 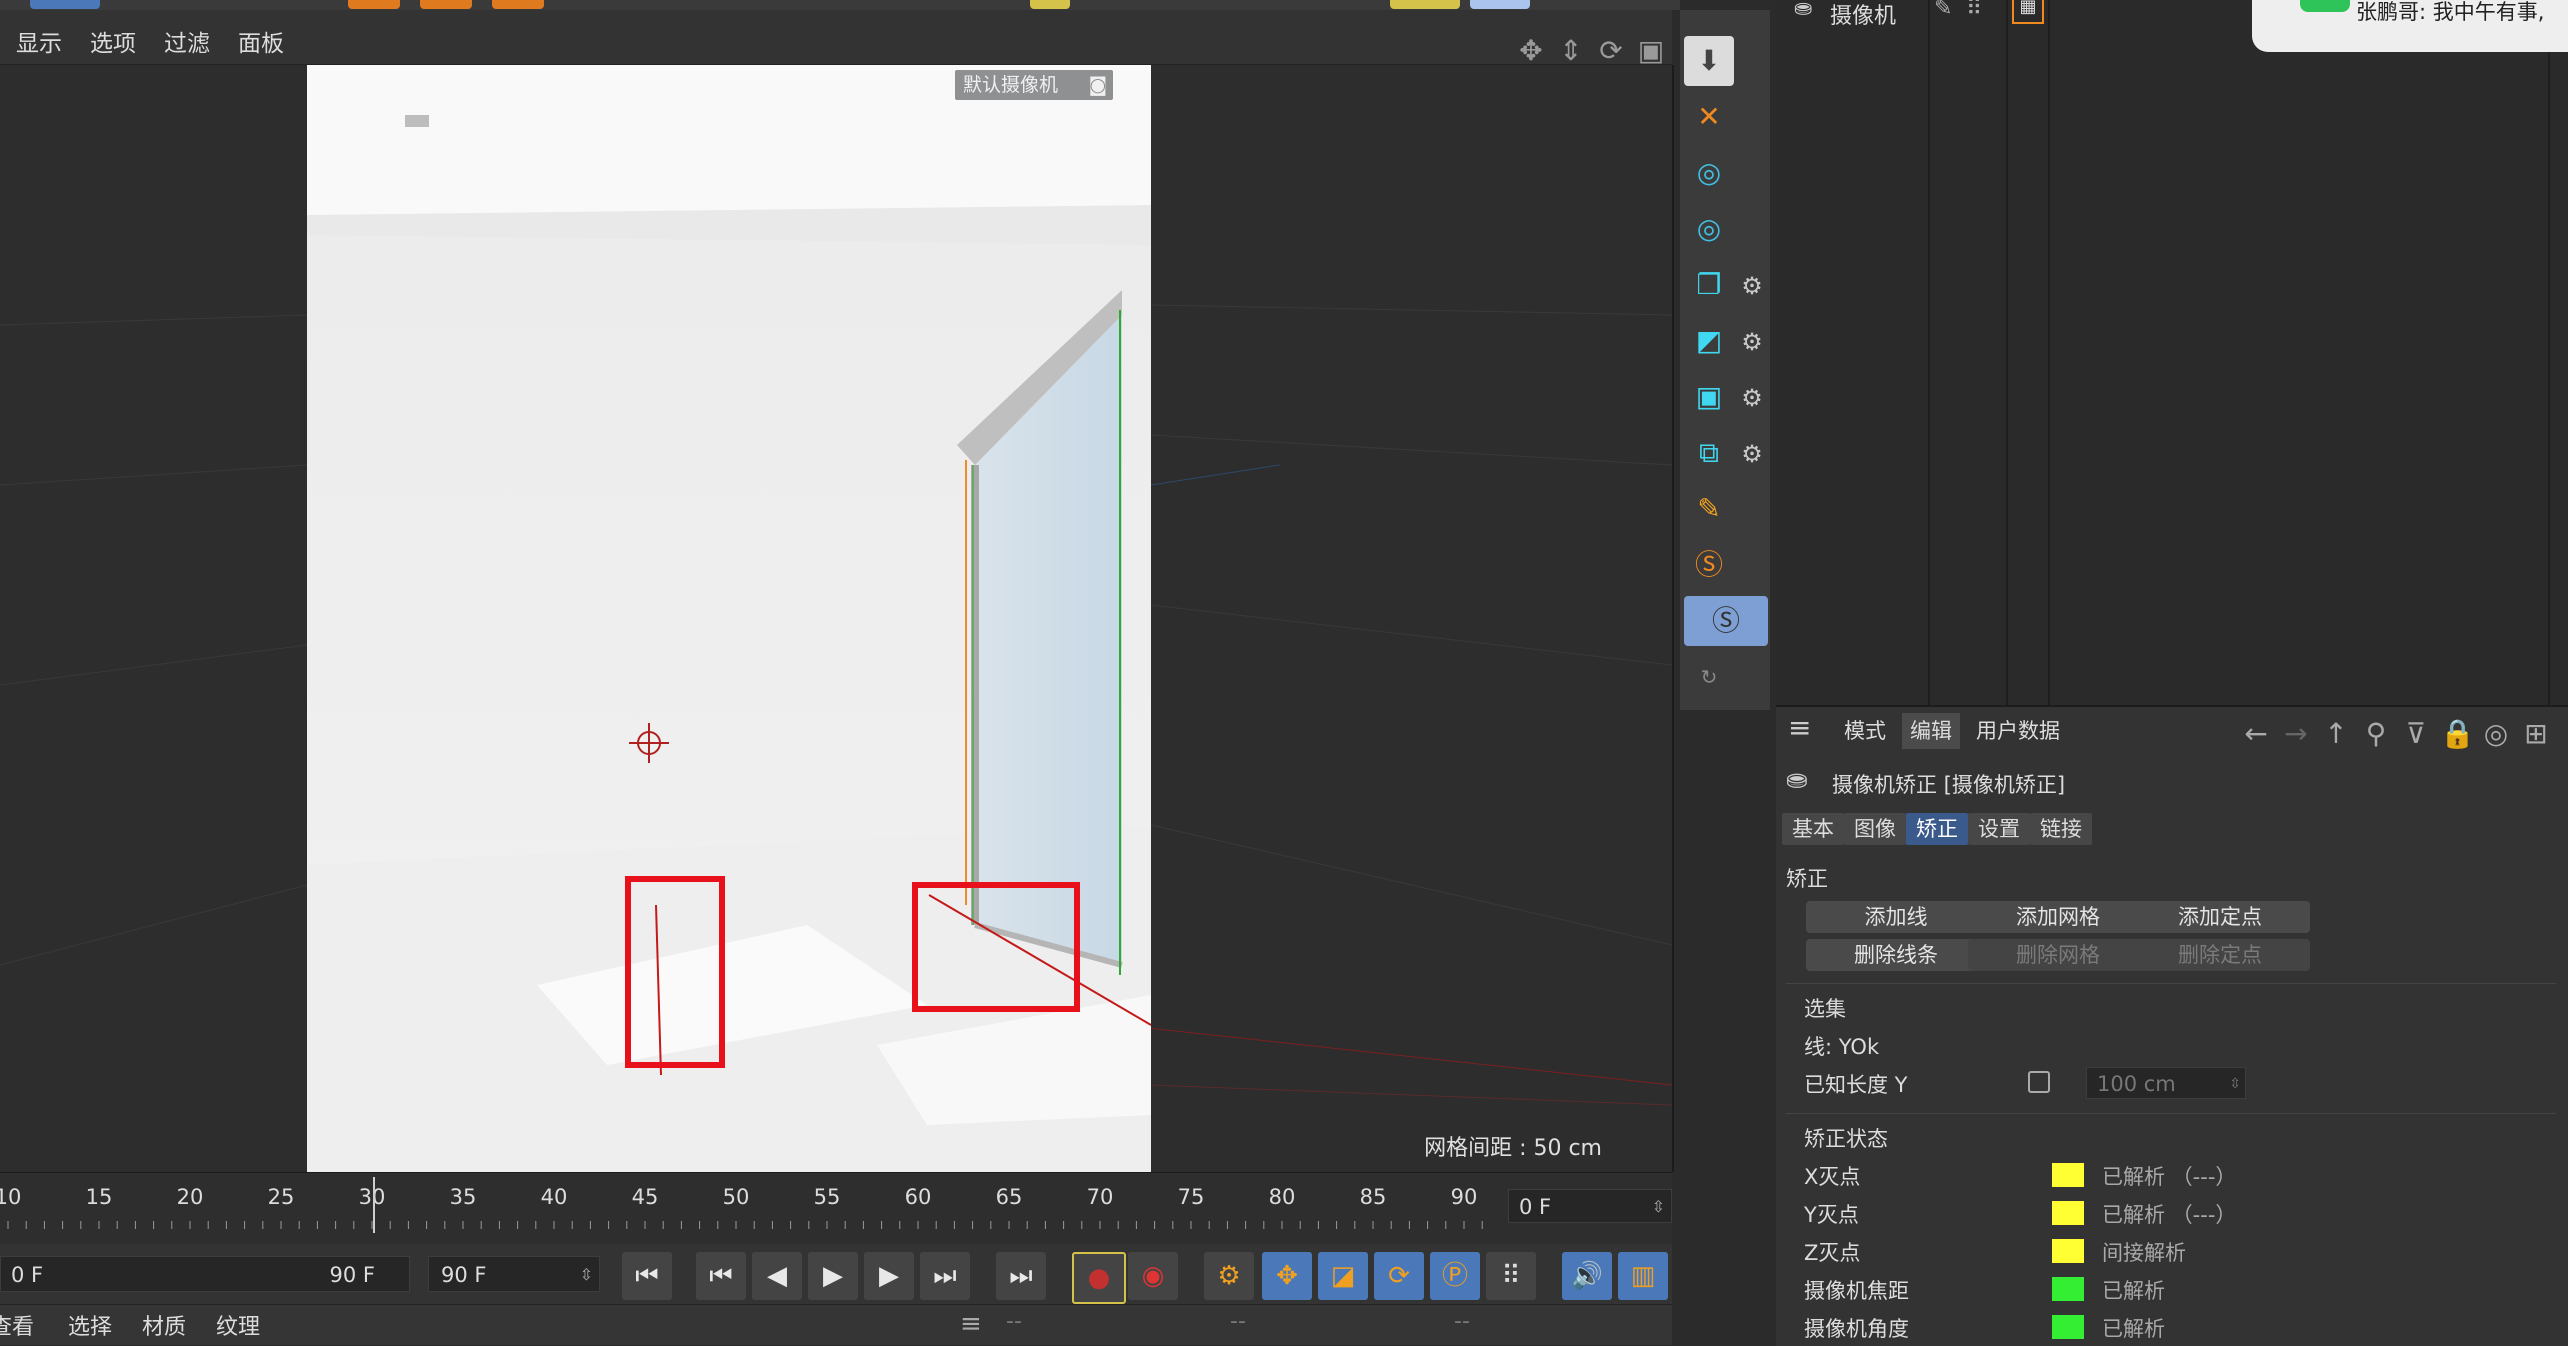 I want to click on current-frame-field: 0 F ⇳, so click(x=1590, y=1206).